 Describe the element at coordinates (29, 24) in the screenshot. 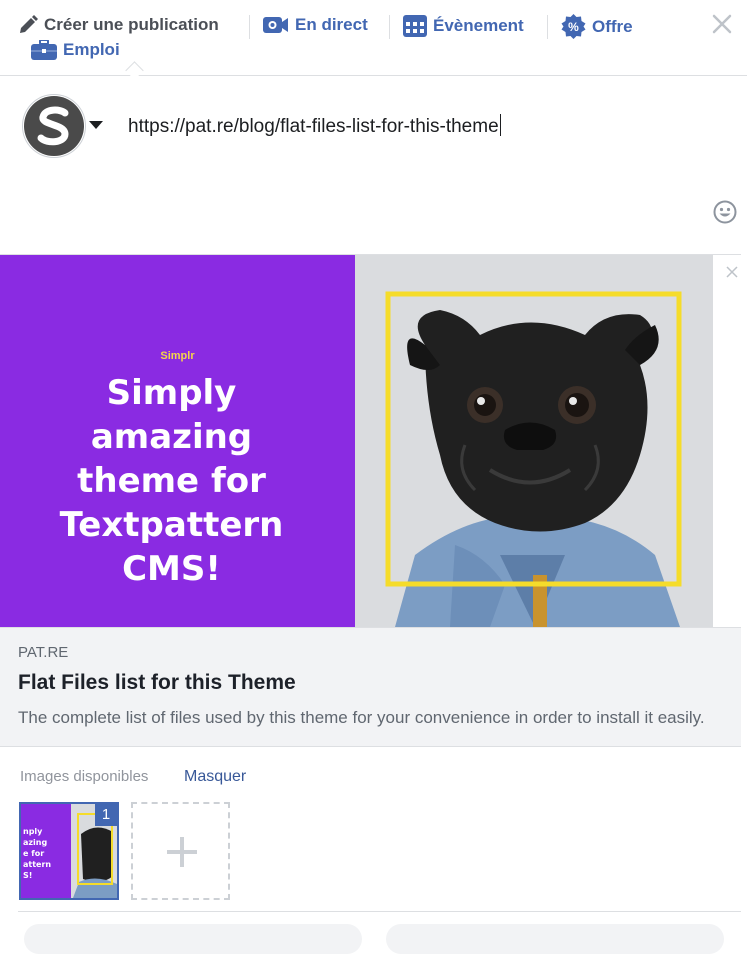

I see `pencil-icon` at that location.